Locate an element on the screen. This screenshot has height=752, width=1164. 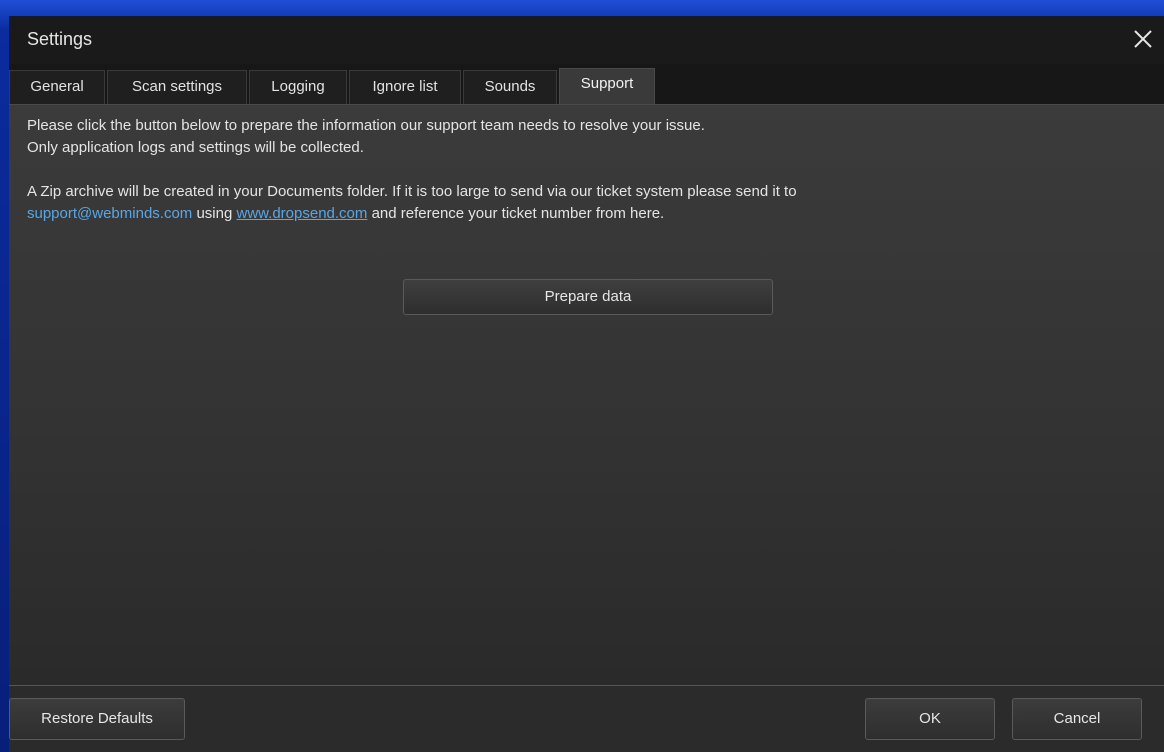
tab-logging: Logging is located at coordinates (298, 87).